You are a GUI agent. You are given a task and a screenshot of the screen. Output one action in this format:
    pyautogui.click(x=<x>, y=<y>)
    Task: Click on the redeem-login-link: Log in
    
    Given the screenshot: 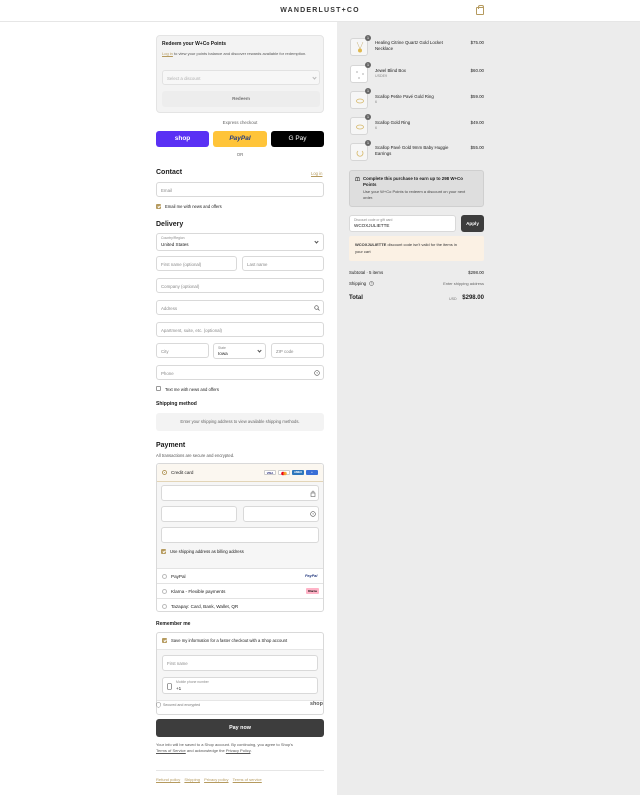 What is the action you would take?
    pyautogui.click(x=167, y=53)
    